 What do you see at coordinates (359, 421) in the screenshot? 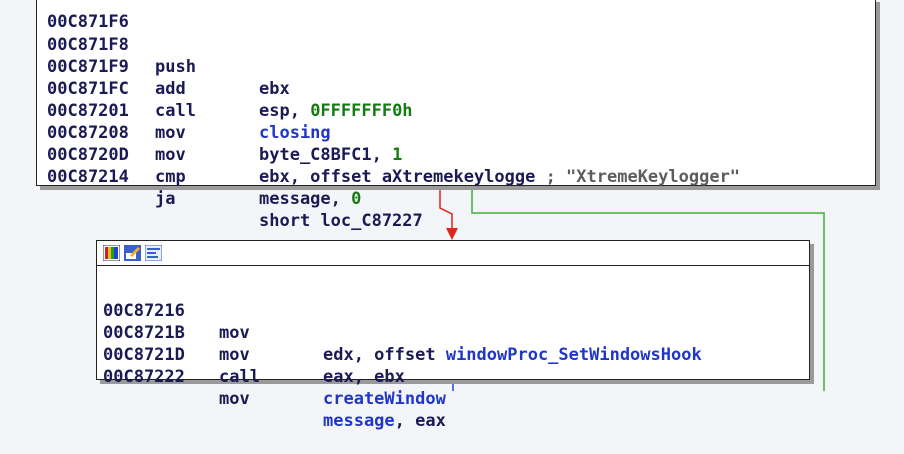
I see `variable-reference: message` at bounding box center [359, 421].